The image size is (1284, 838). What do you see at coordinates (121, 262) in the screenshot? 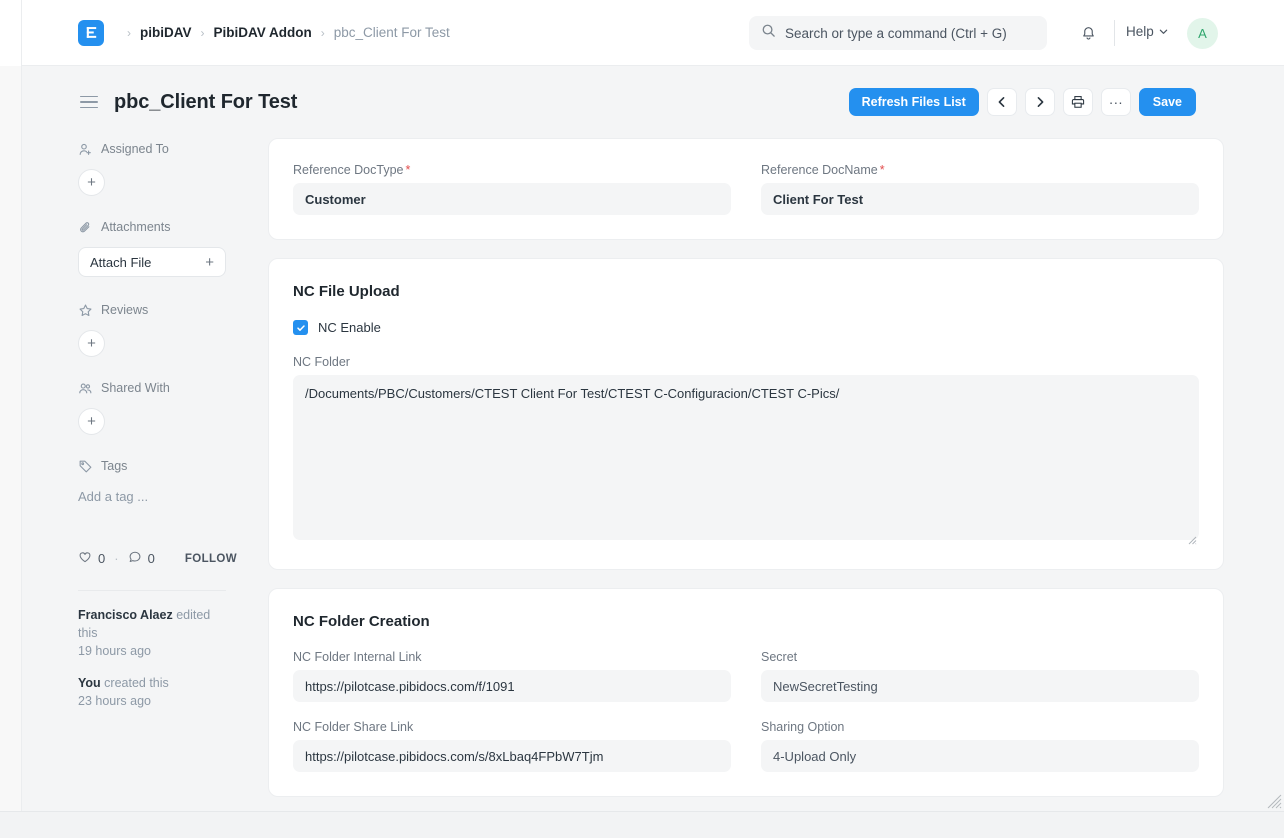
I see `attach-file-label: Attach File` at bounding box center [121, 262].